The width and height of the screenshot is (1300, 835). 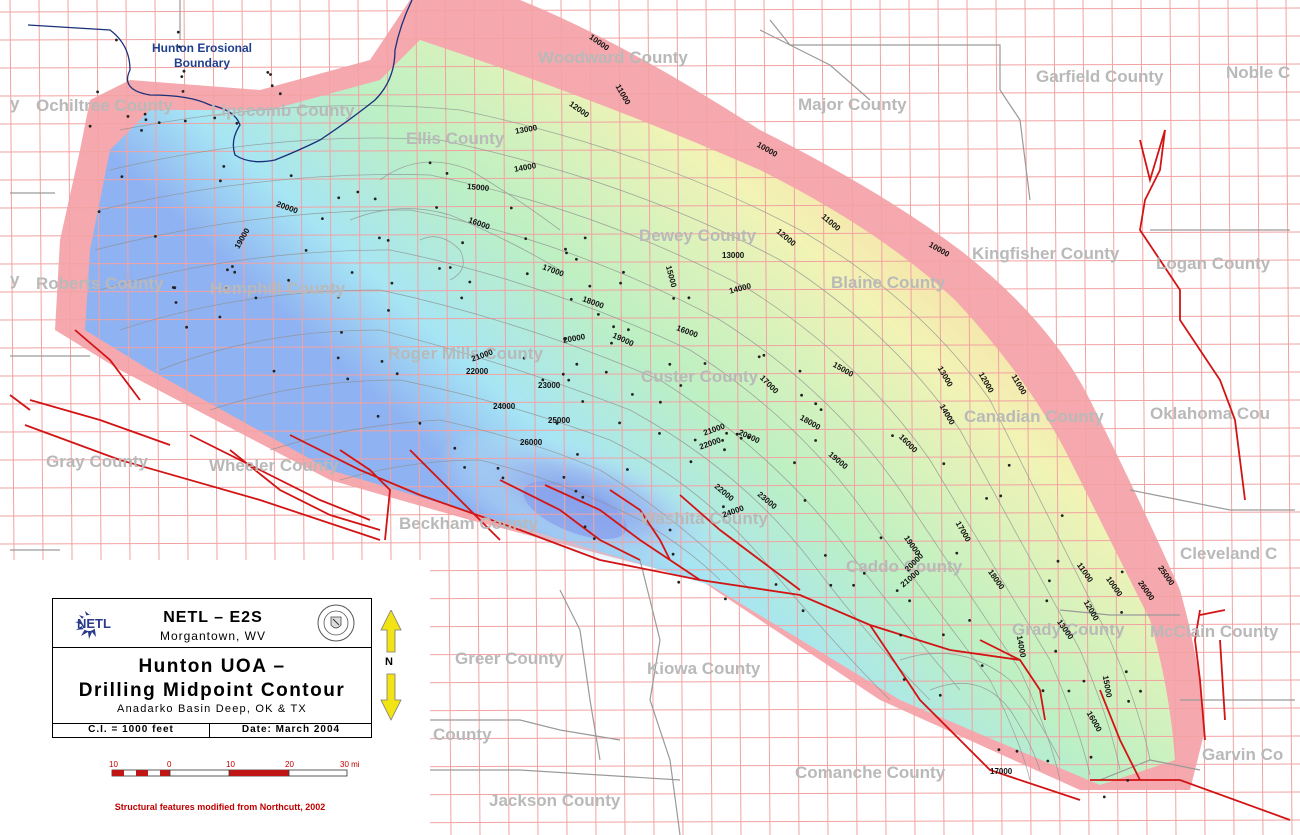 What do you see at coordinates (212, 666) in the screenshot?
I see `map-title-line1: Hunton UOA –` at bounding box center [212, 666].